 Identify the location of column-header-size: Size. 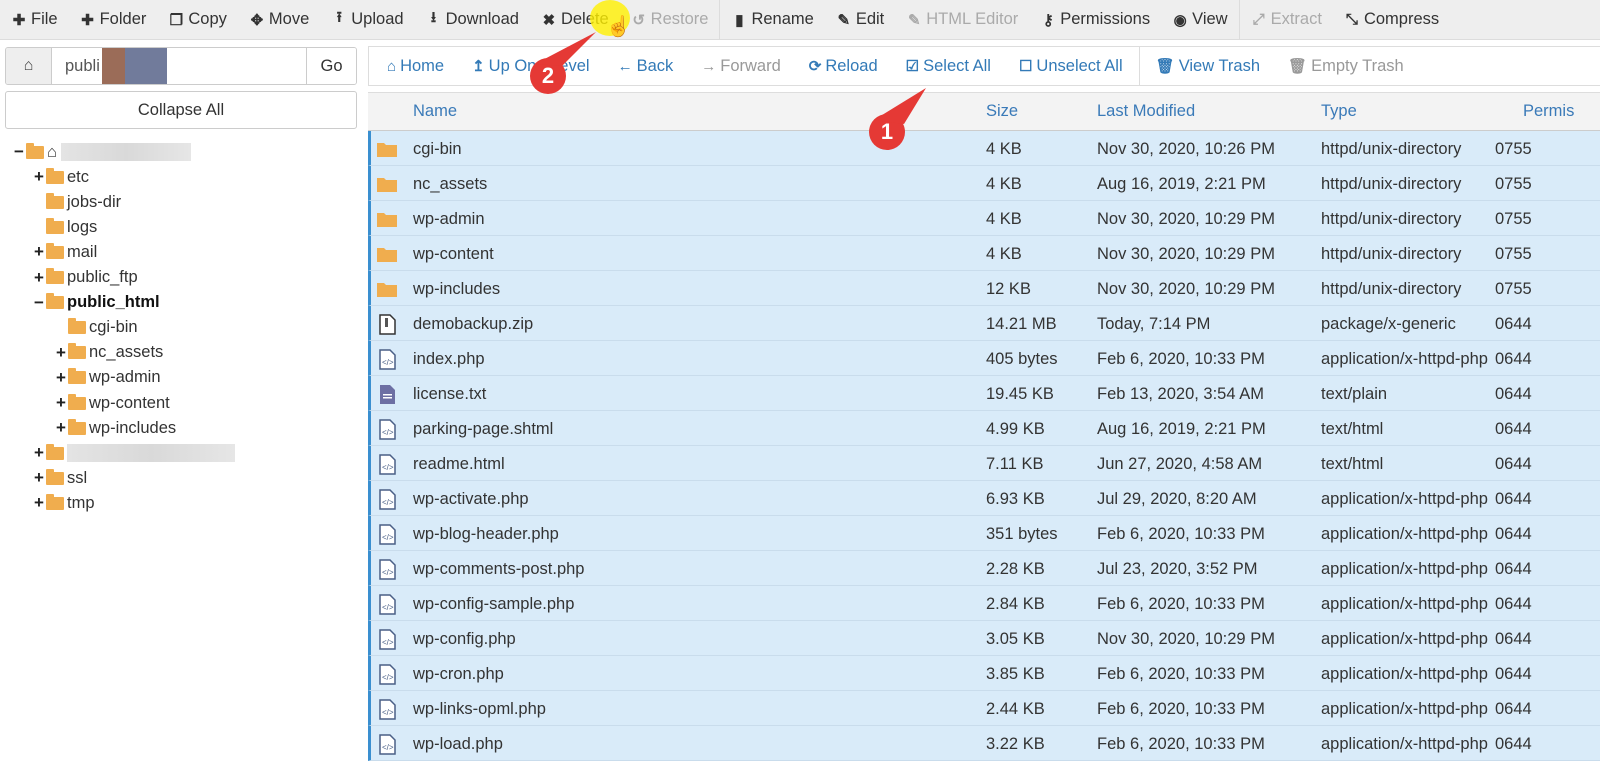
(1002, 111).